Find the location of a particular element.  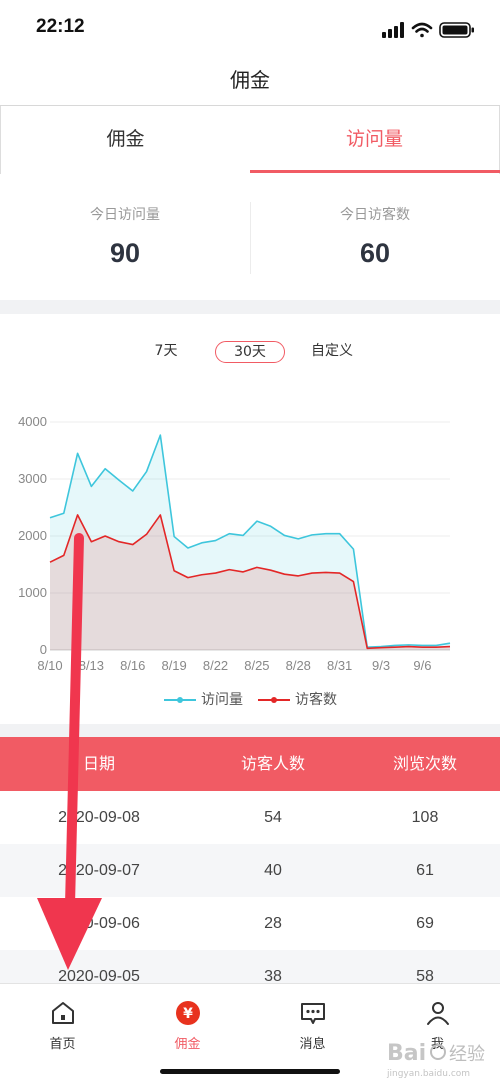

range-30-days-button: 30天 is located at coordinates (250, 352).